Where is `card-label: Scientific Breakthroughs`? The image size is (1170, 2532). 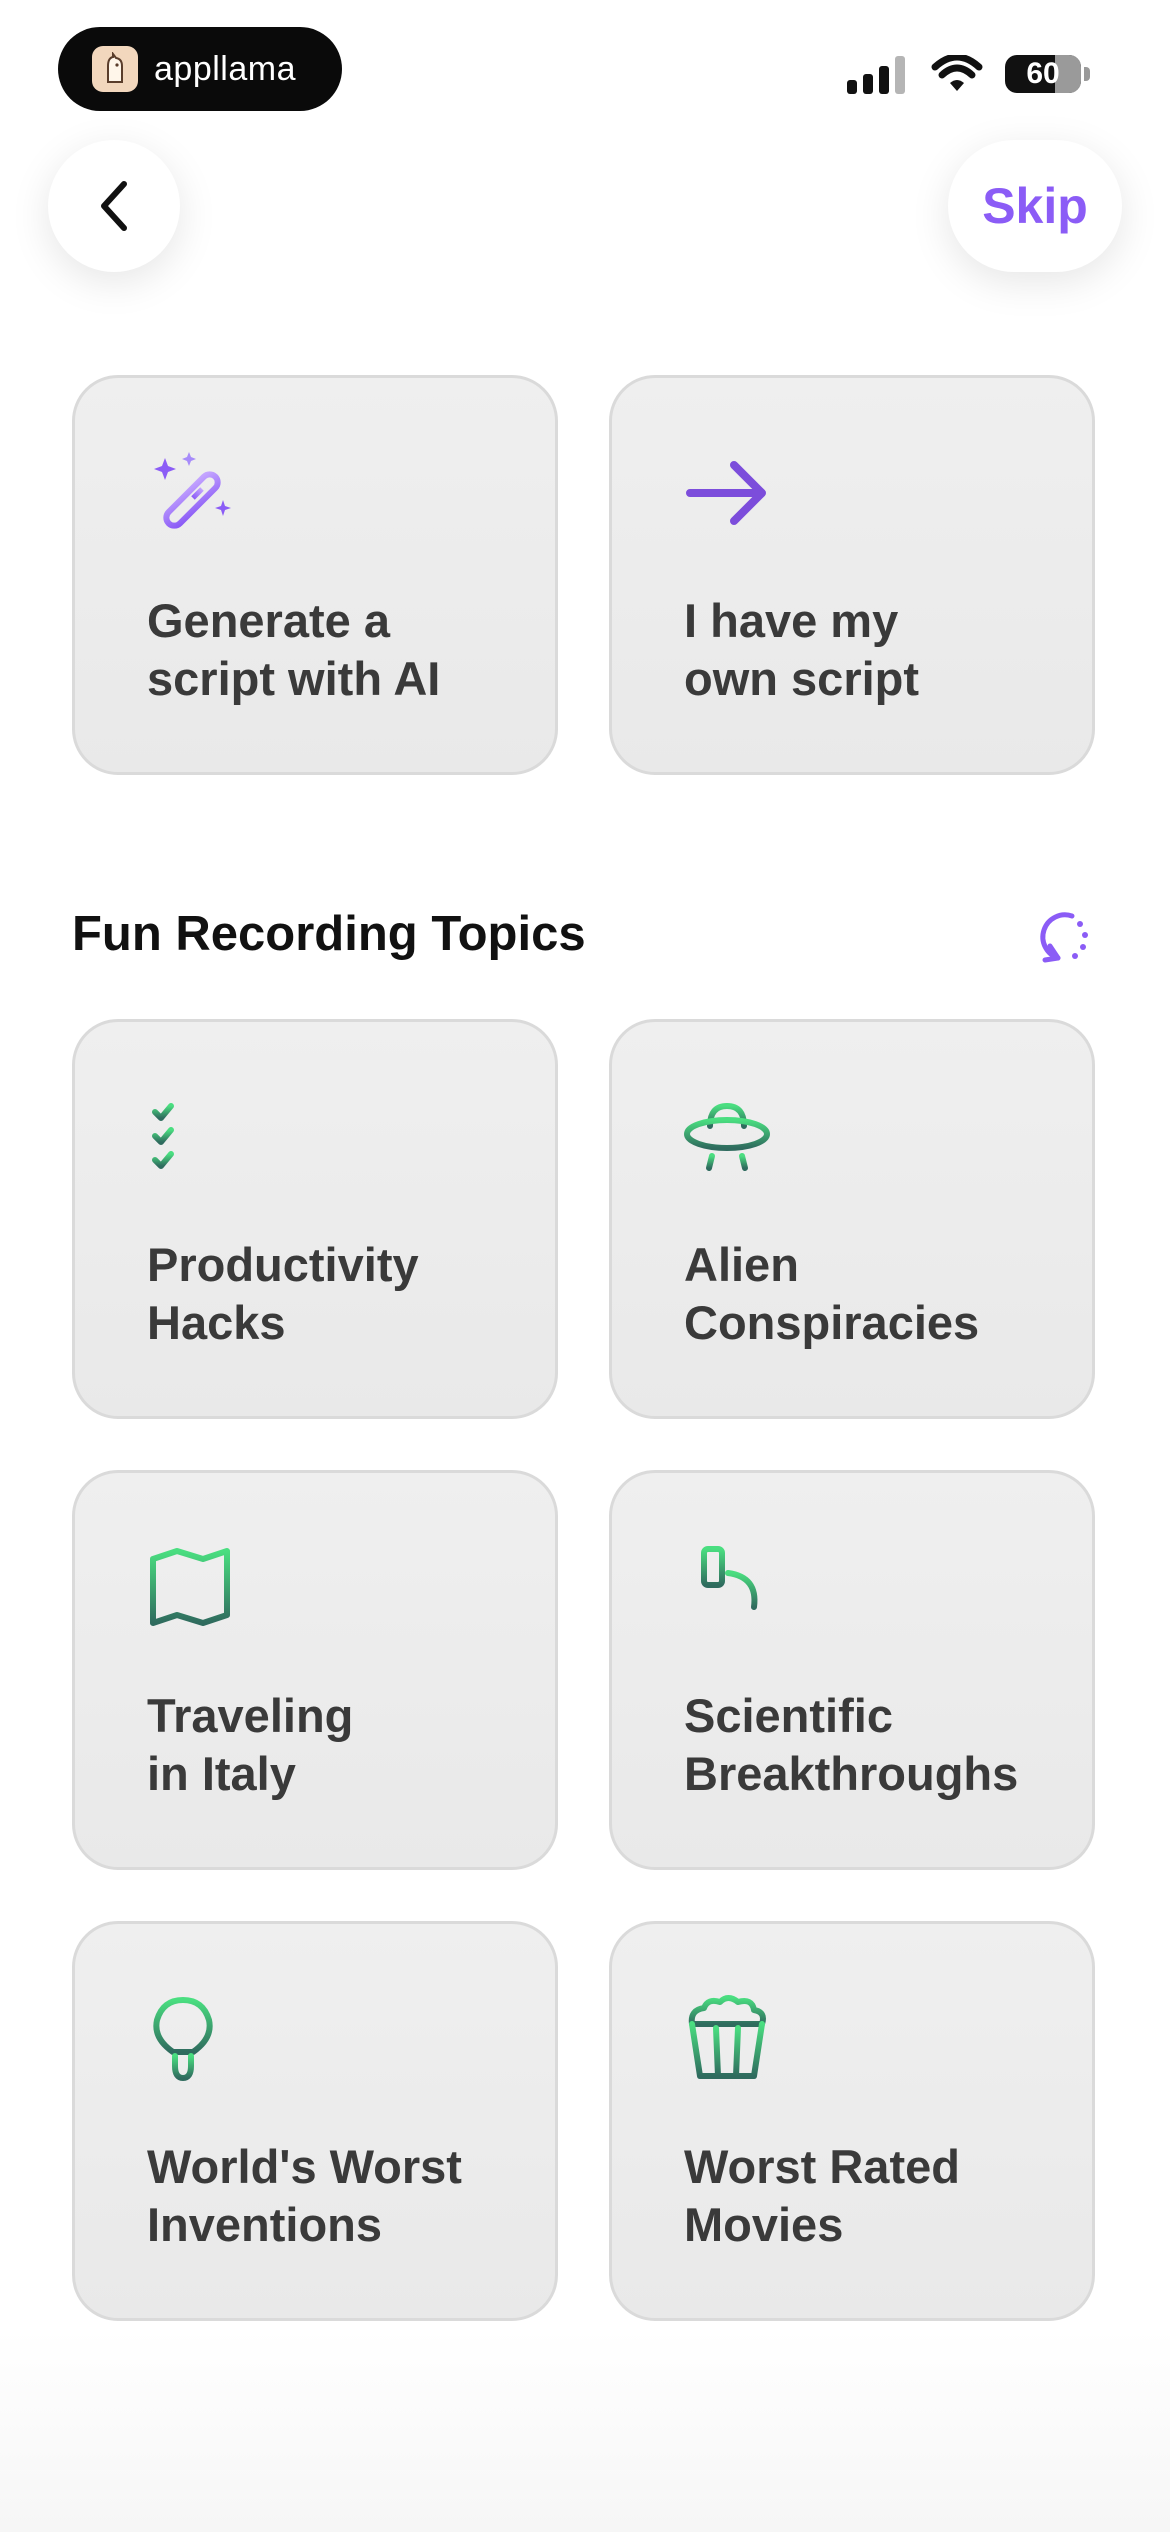 card-label: Scientific Breakthroughs is located at coordinates (851, 1744).